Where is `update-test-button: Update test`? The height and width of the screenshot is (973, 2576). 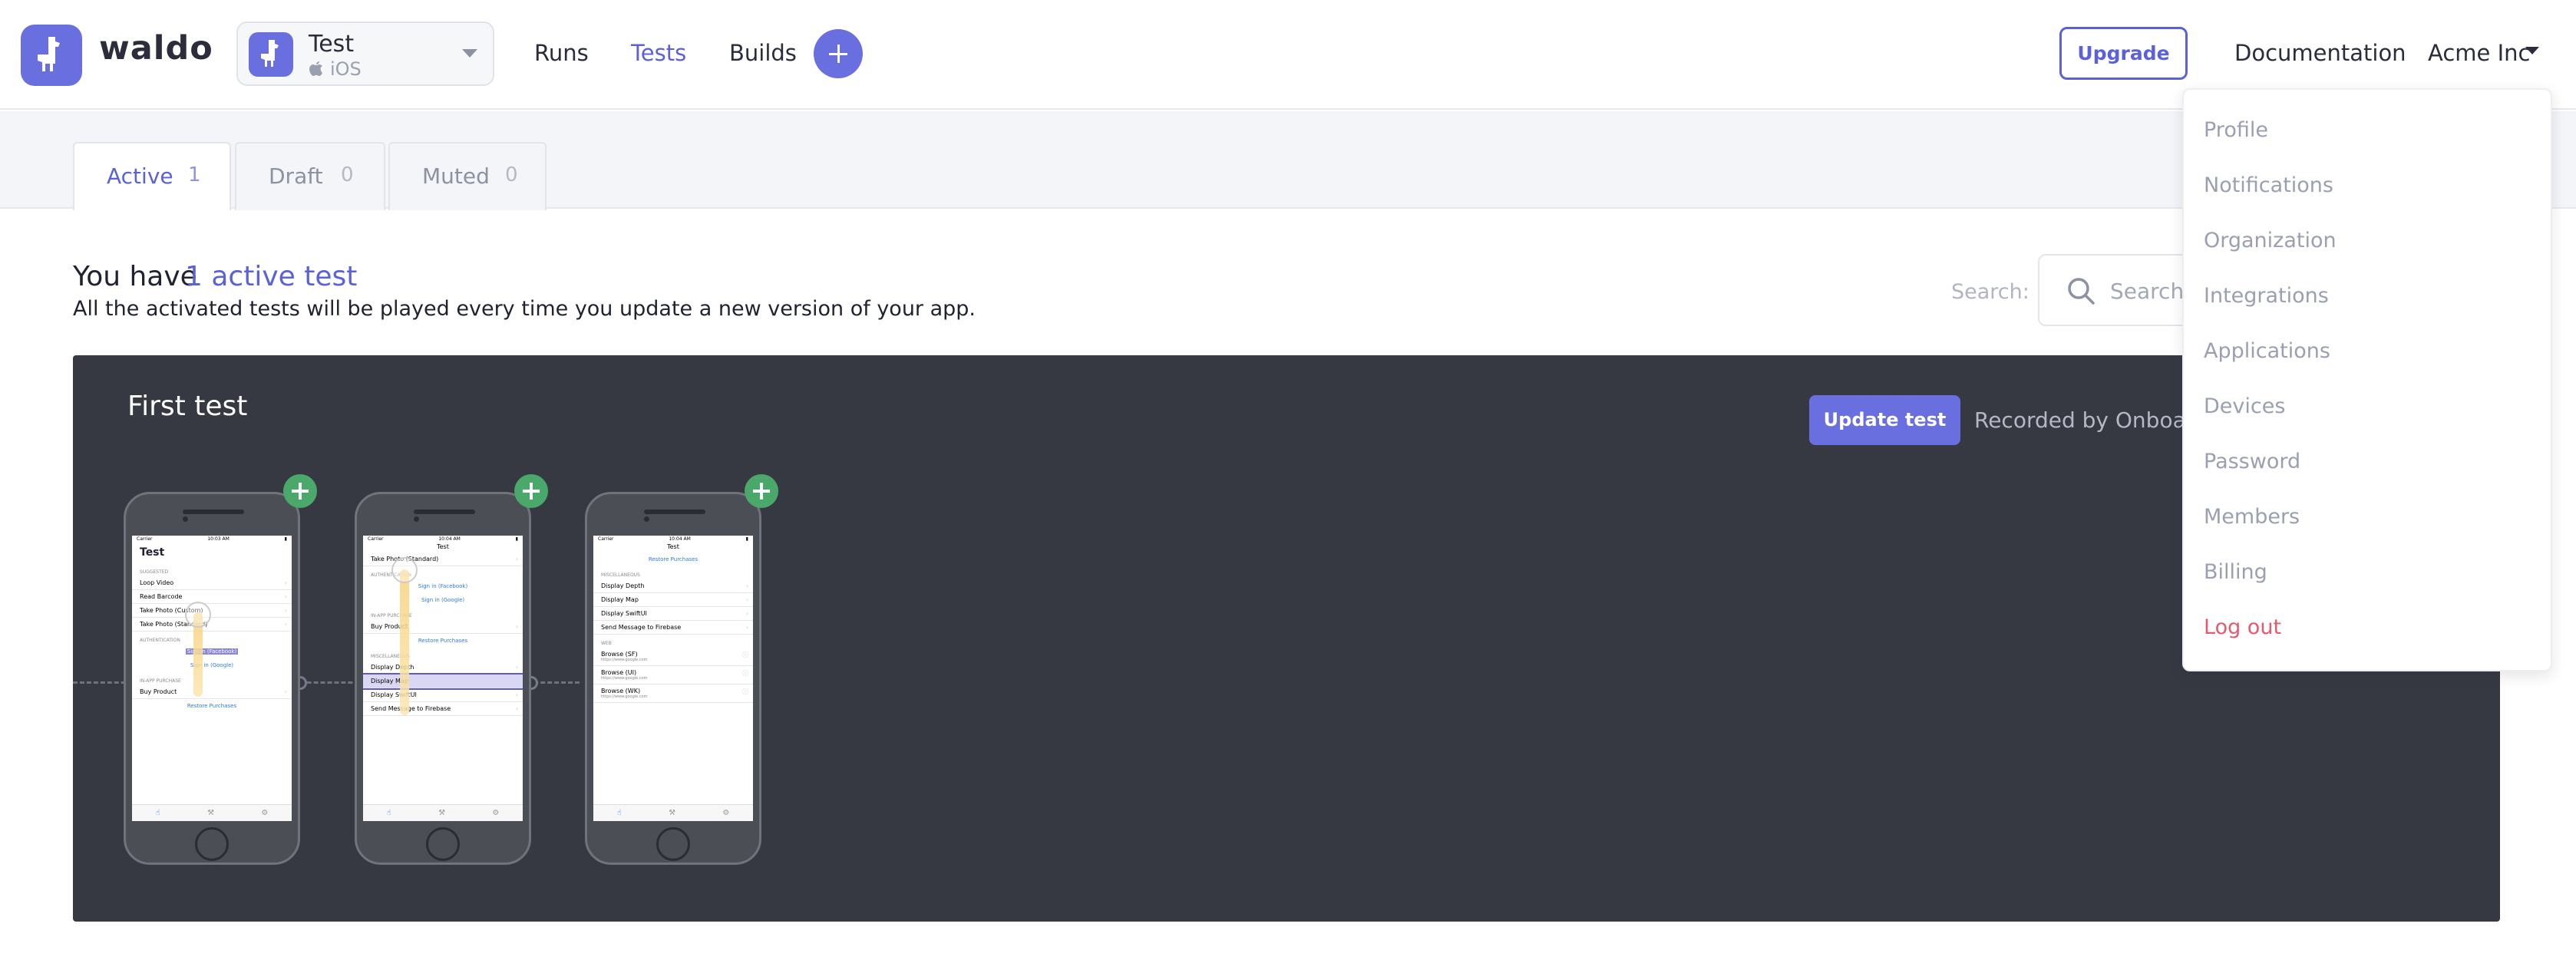 update-test-button: Update test is located at coordinates (1884, 420).